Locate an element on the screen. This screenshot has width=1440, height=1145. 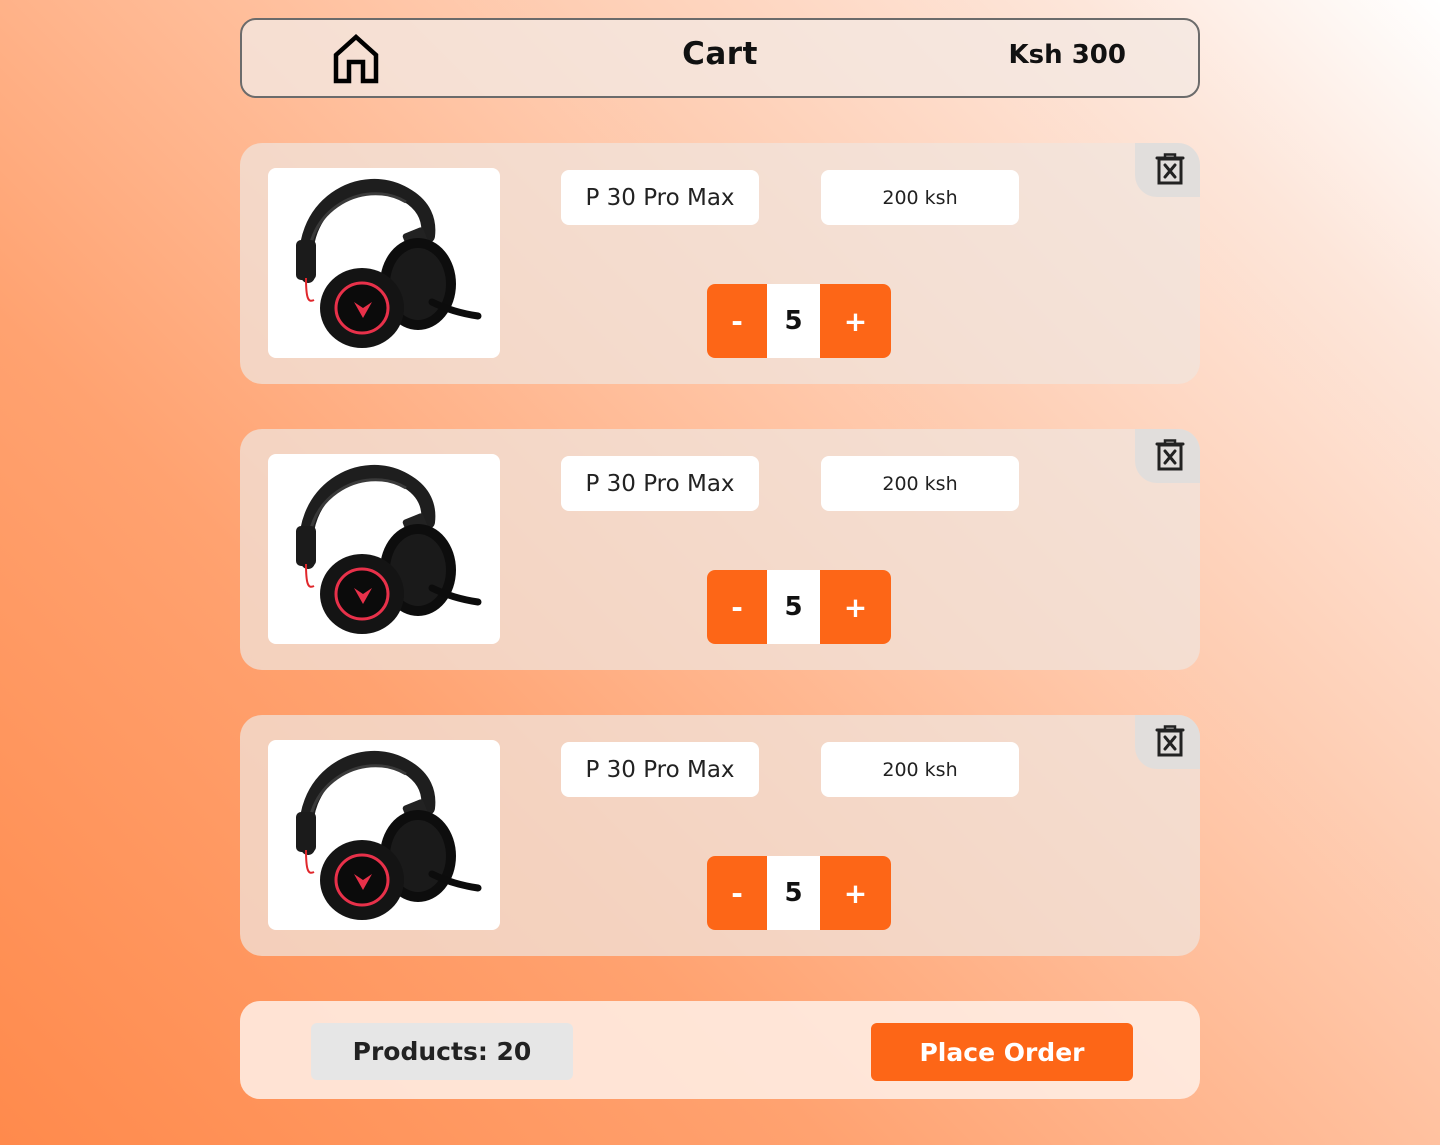
products-count: Products: 20 is located at coordinates (442, 1051).